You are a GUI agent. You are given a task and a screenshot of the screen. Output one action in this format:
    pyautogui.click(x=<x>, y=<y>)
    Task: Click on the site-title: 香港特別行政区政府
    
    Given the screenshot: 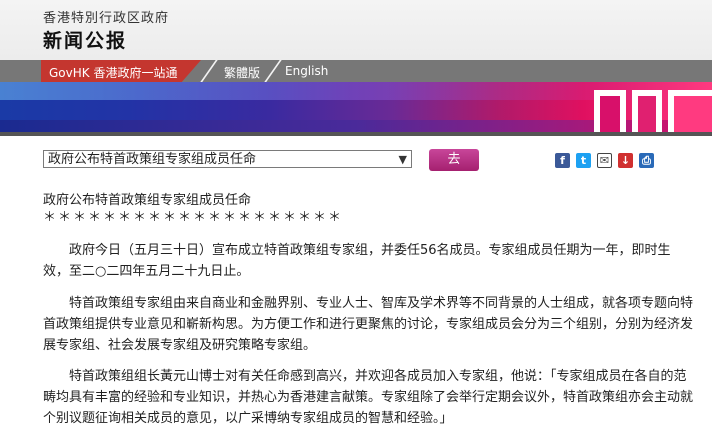 What is the action you would take?
    pyautogui.click(x=106, y=18)
    